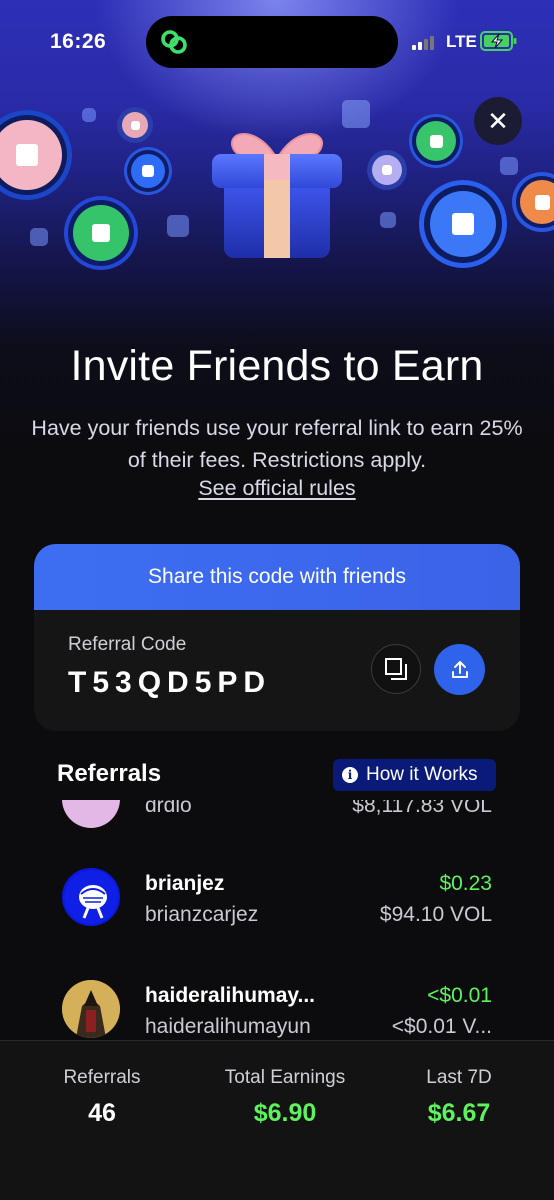  I want to click on referrals-heading: Referrals, so click(109, 773).